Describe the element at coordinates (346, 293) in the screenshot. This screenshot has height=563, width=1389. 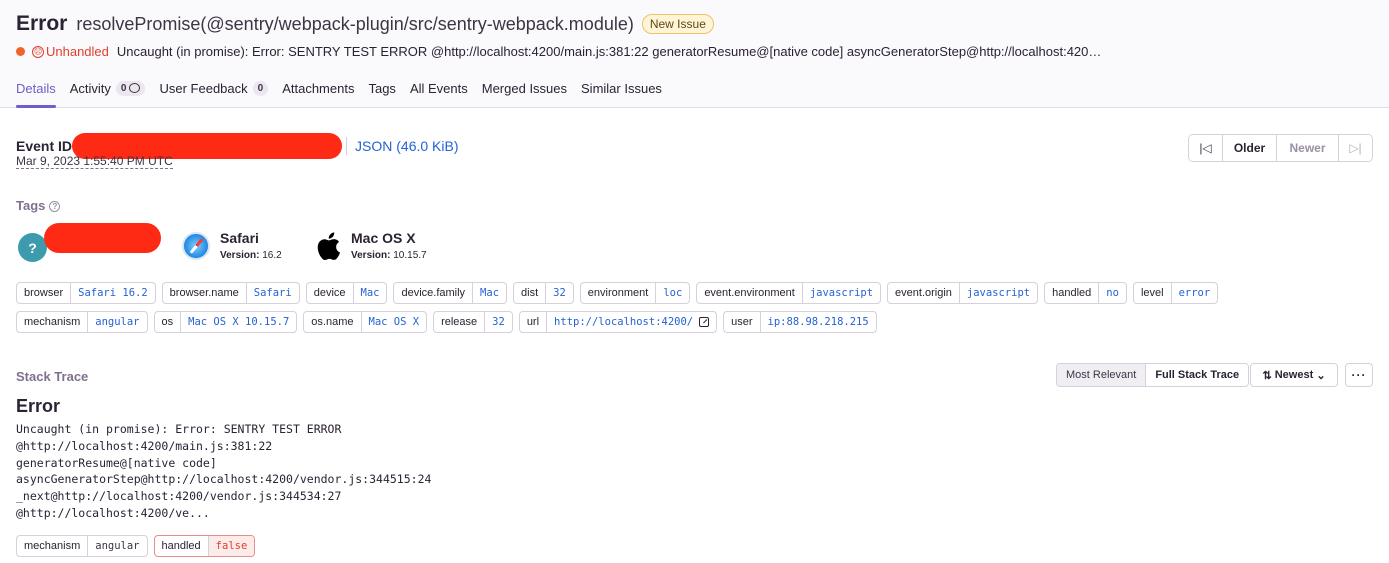
I see `tag-device: device Mac` at that location.